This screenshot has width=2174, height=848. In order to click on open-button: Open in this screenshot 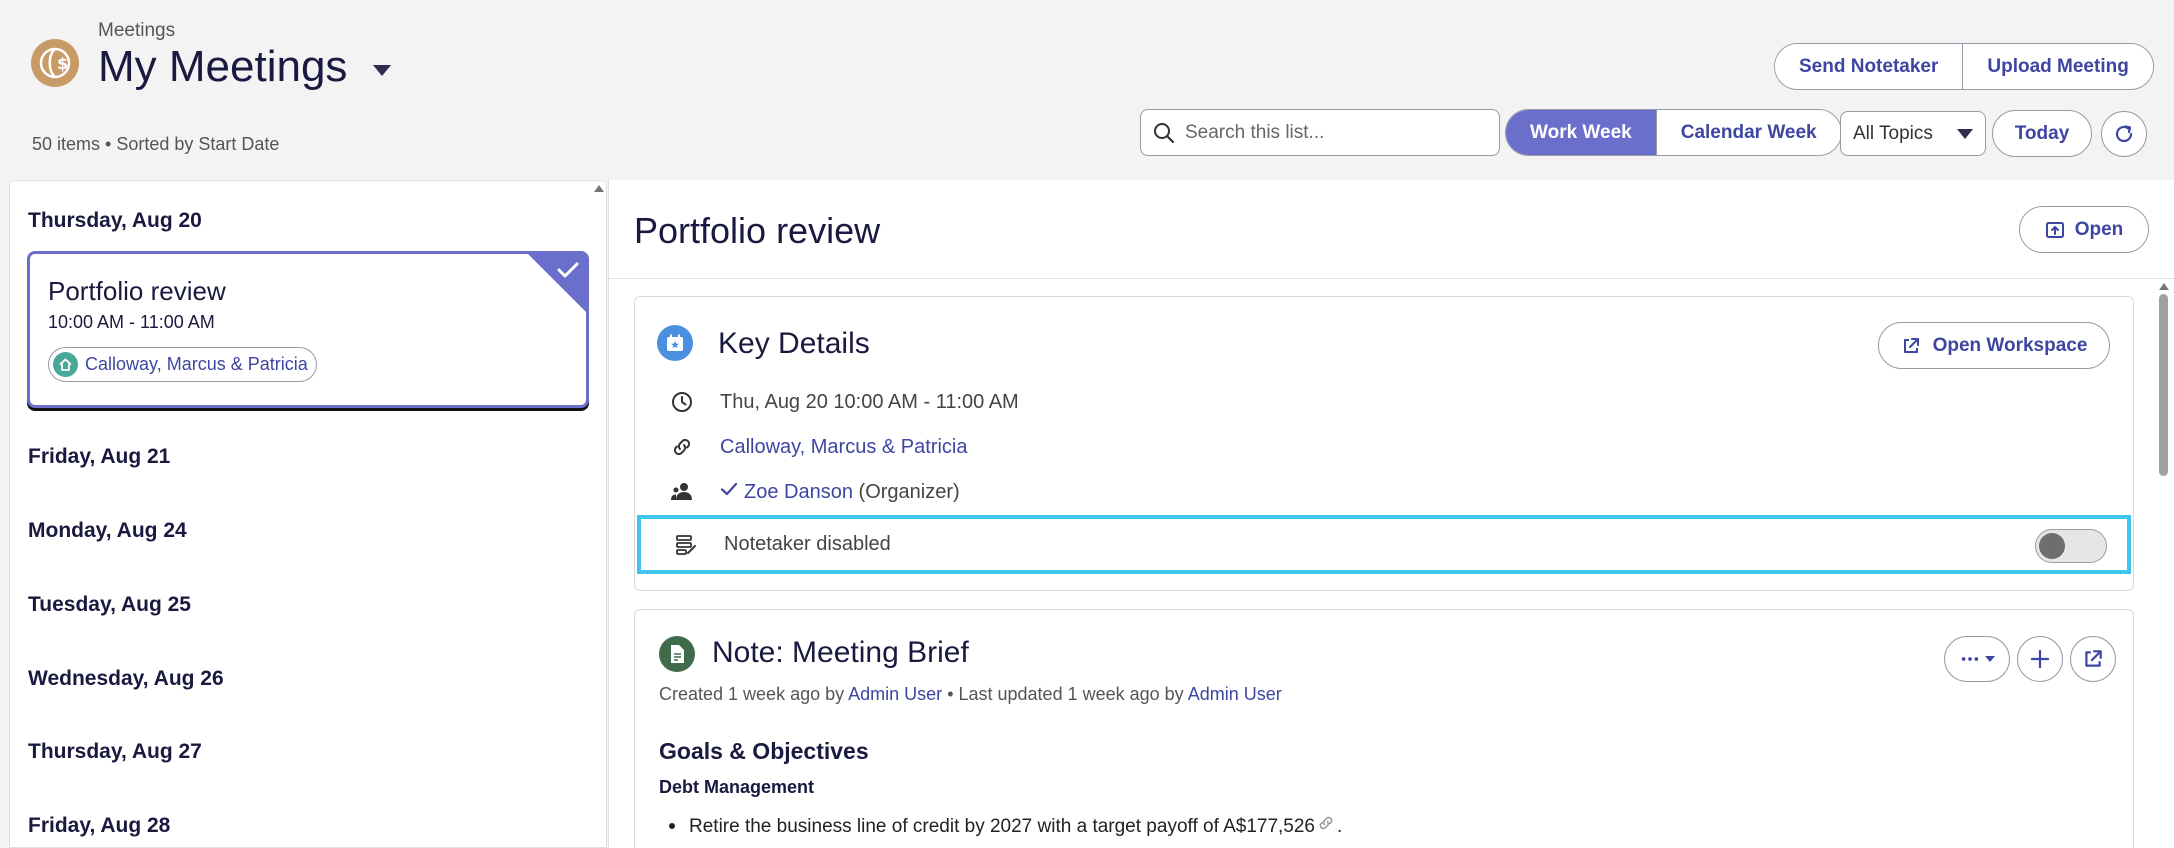, I will do `click(2084, 229)`.